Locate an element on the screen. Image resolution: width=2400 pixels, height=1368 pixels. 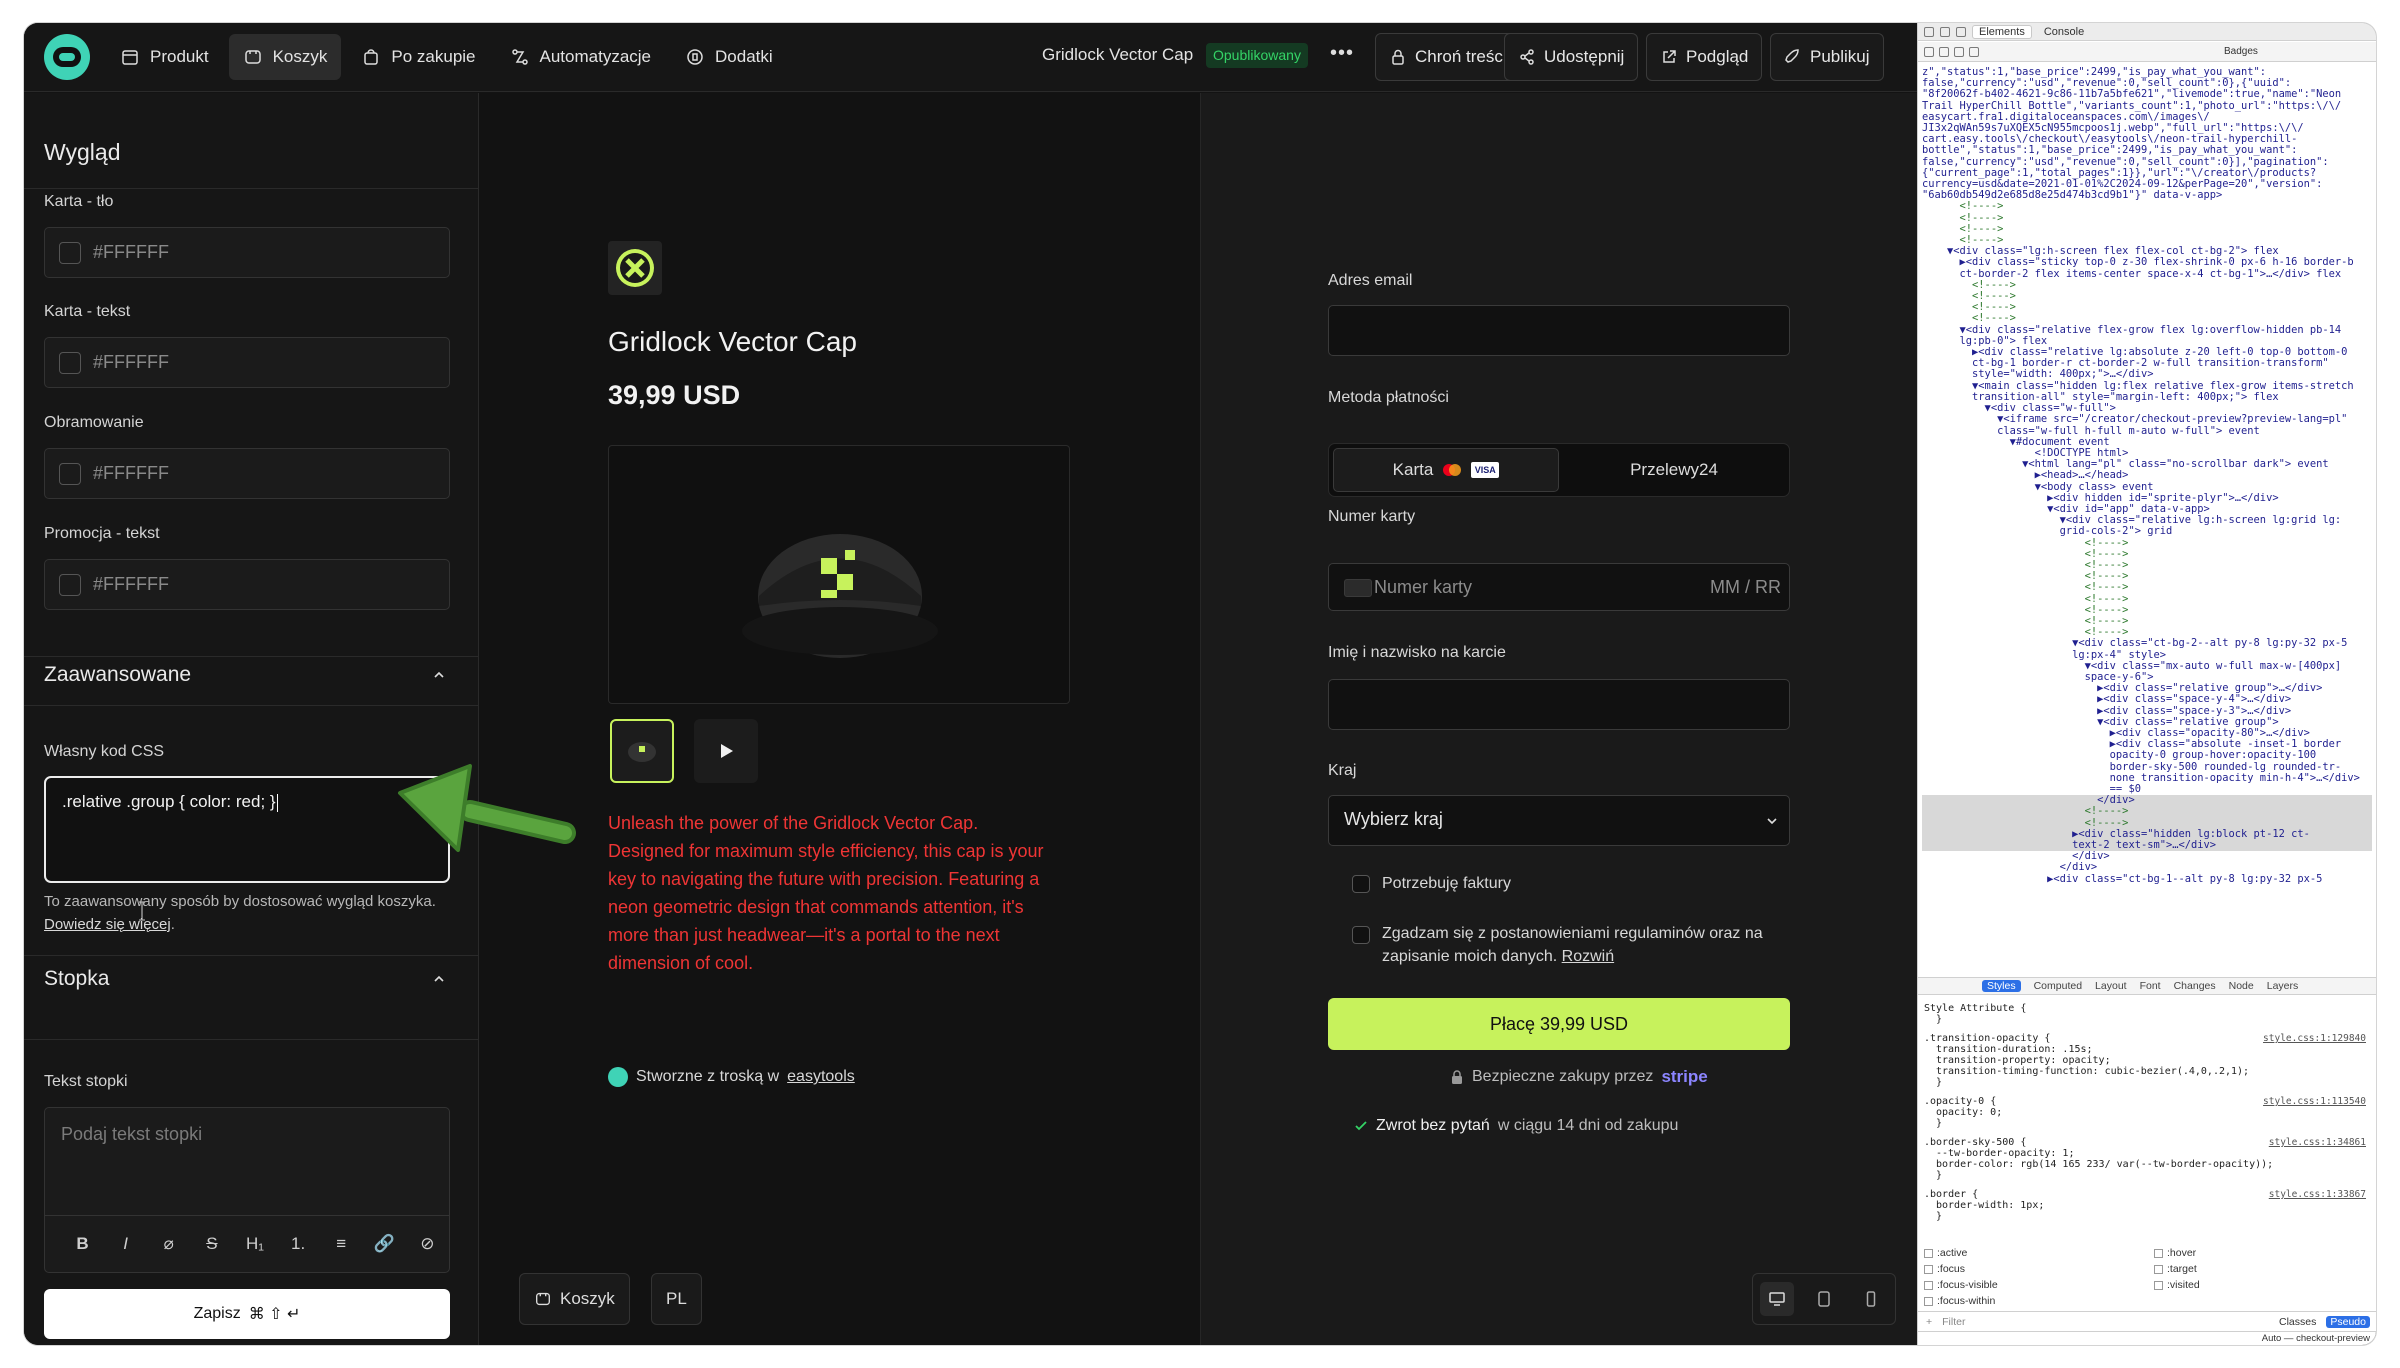
dom-line: style="width: 400px;">…</div> is located at coordinates (2147, 374).